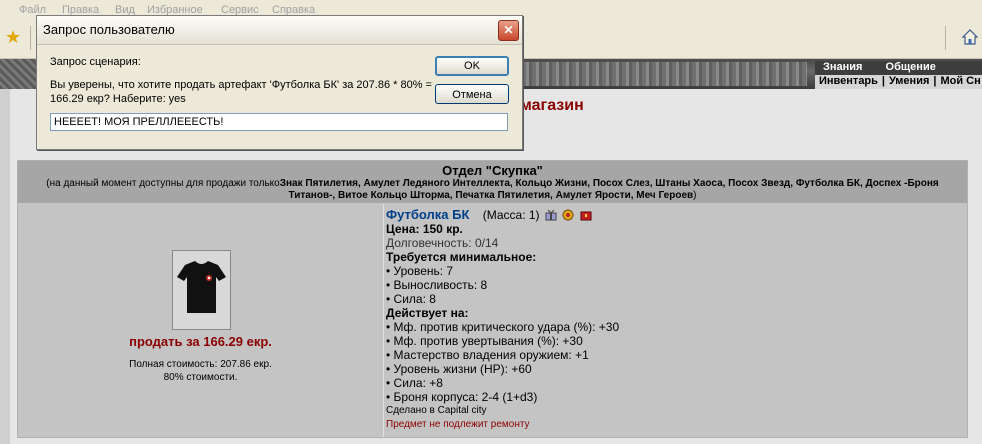 This screenshot has height=444, width=982. I want to click on gift-icon, so click(551, 215).